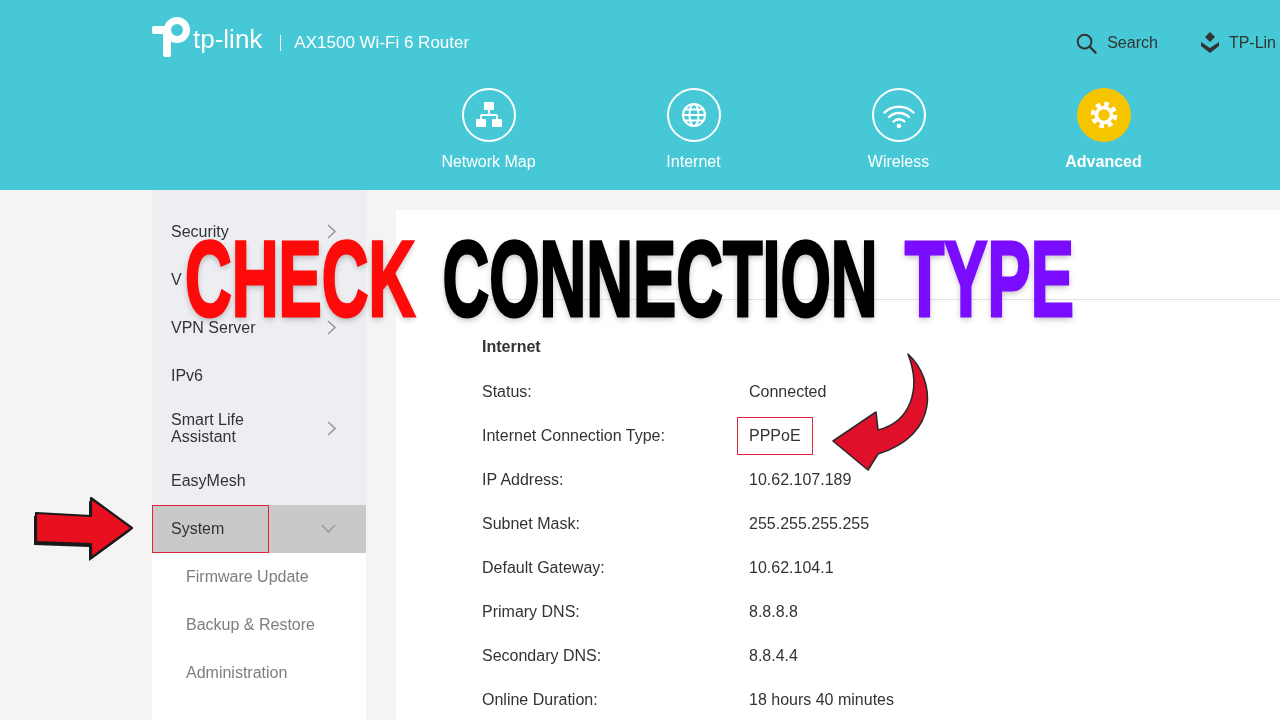  Describe the element at coordinates (187, 375) in the screenshot. I see `sidebar-item: IPv6` at that location.